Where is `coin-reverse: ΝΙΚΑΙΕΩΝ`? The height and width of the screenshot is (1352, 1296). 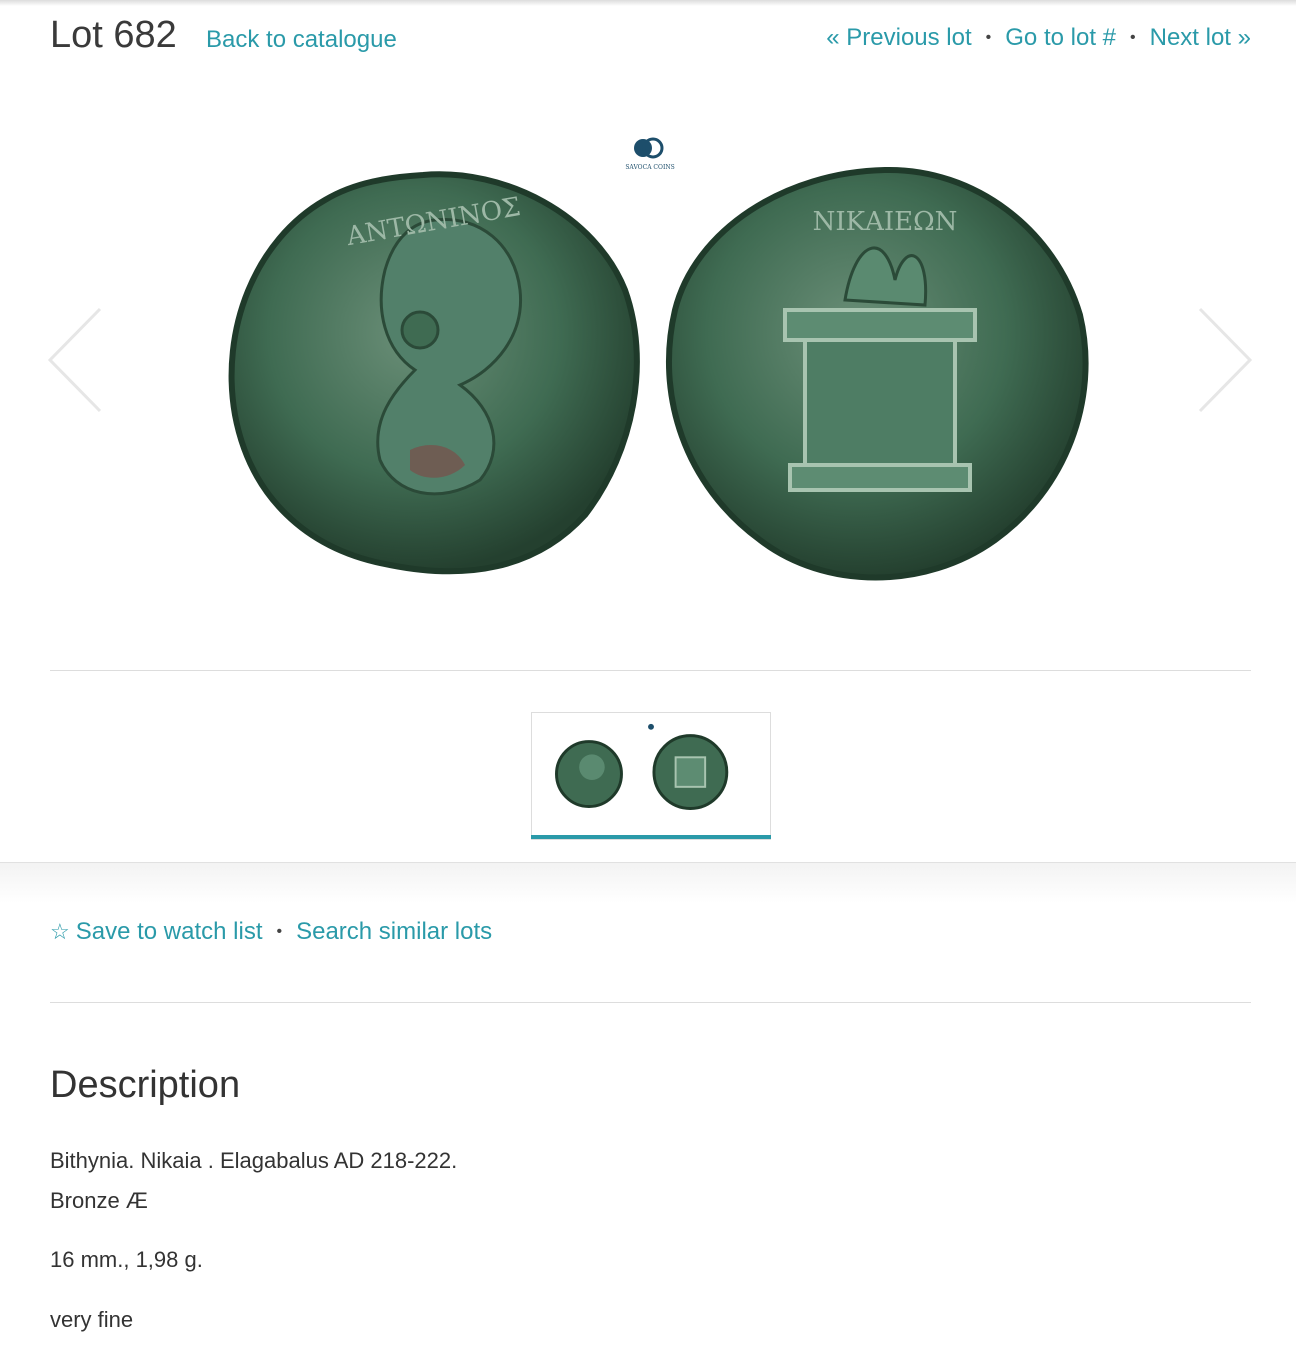
coin-reverse: ΝΙΚΑΙΕΩΝ is located at coordinates (877, 373).